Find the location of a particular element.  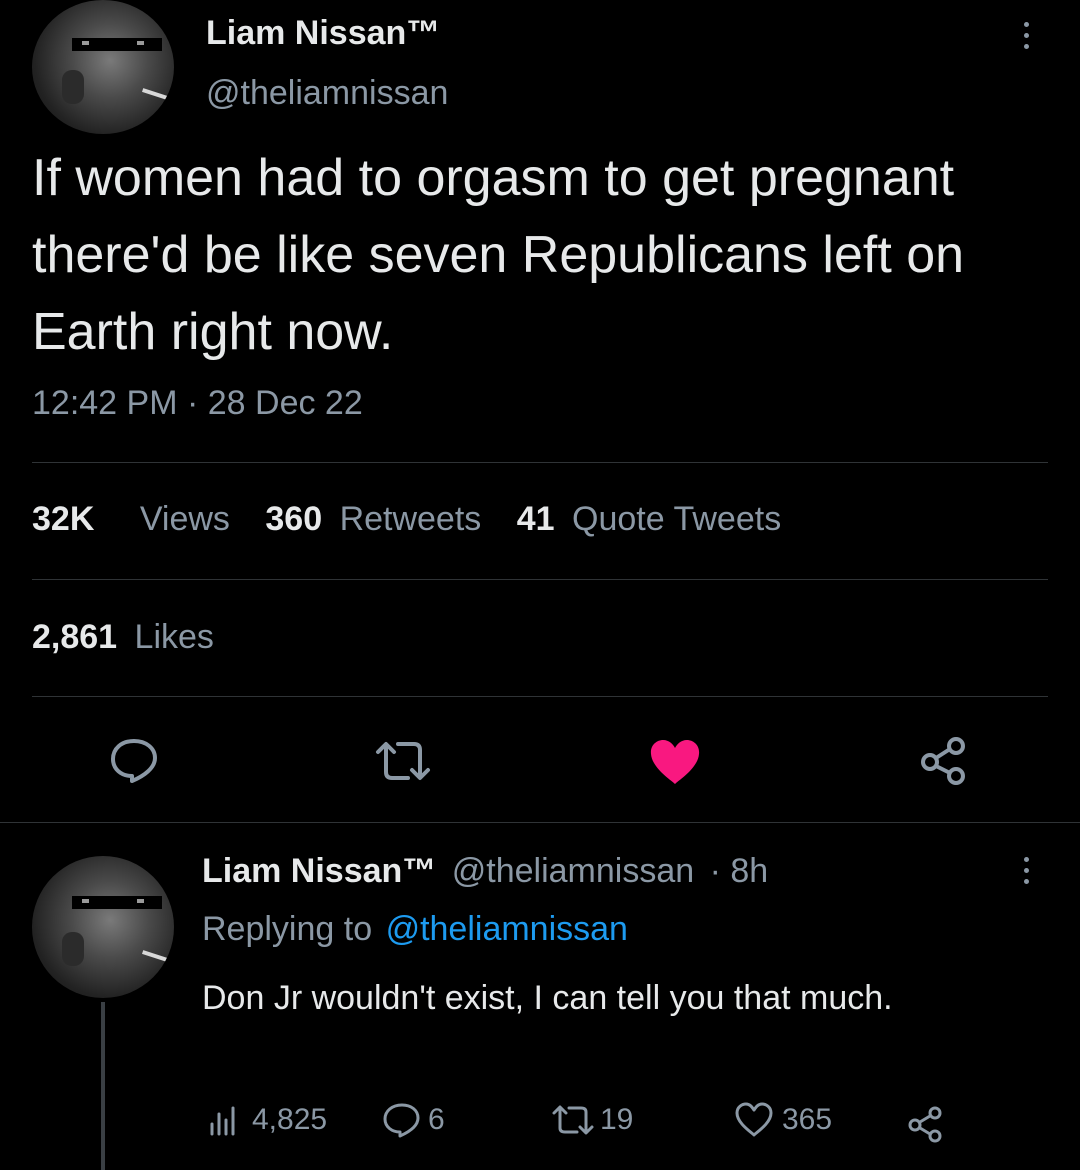

replies-count: 6 is located at coordinates (436, 1119).